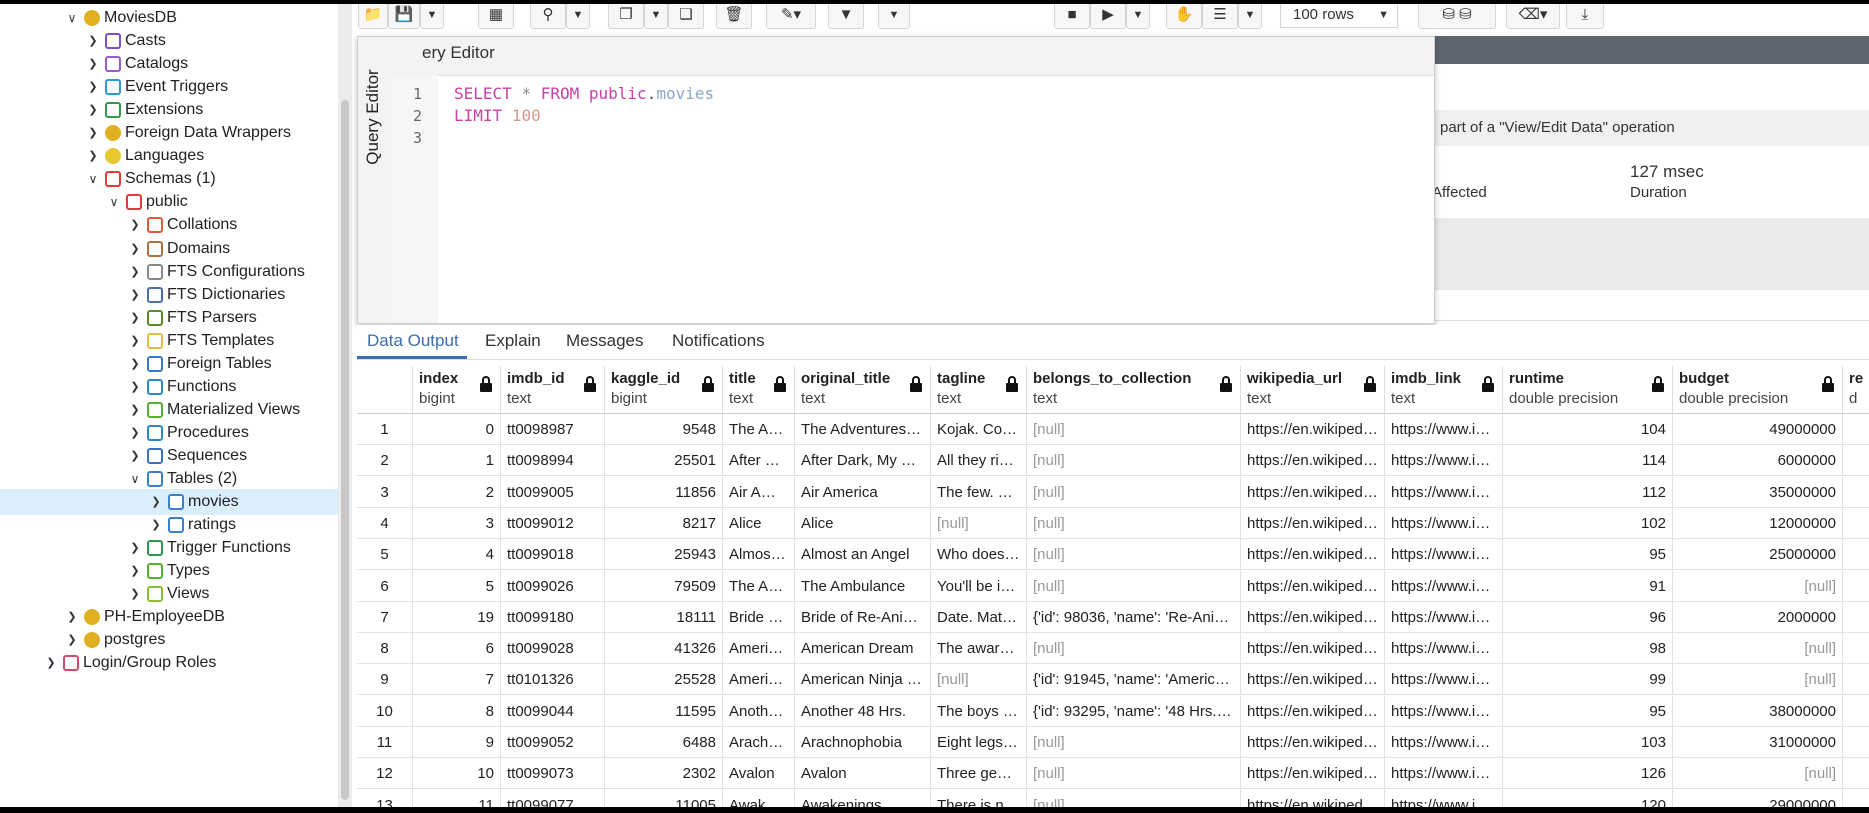 This screenshot has height=813, width=1869. I want to click on column-header: belongs_to_collection text, so click(1134, 390).